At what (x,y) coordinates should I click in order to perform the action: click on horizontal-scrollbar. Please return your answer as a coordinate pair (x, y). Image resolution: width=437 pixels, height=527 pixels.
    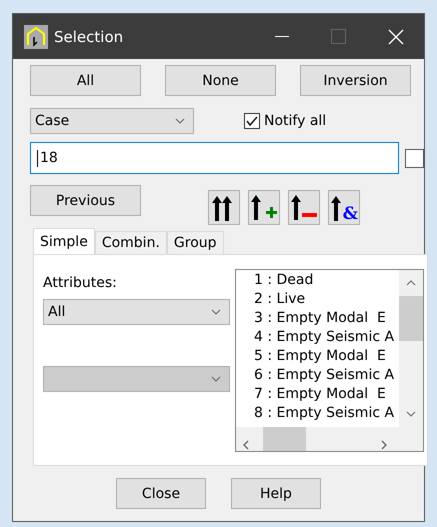
    Looking at the image, I should click on (317, 439).